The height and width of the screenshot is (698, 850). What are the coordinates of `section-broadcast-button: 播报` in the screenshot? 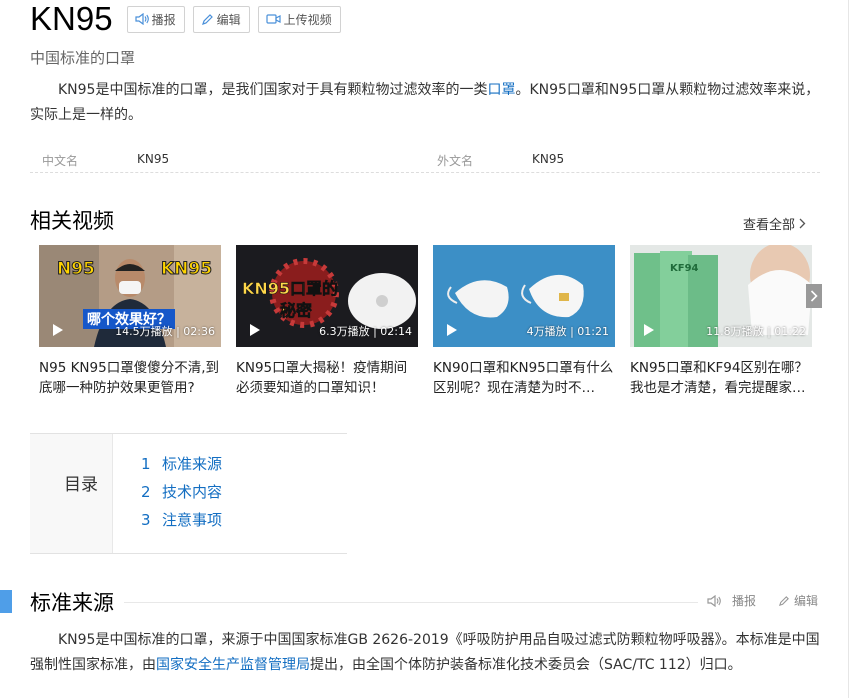 It's located at (731, 600).